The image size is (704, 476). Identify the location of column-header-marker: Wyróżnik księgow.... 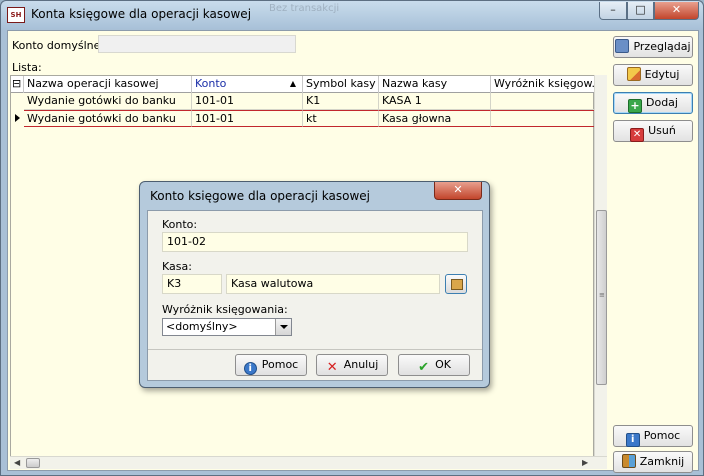
(543, 84).